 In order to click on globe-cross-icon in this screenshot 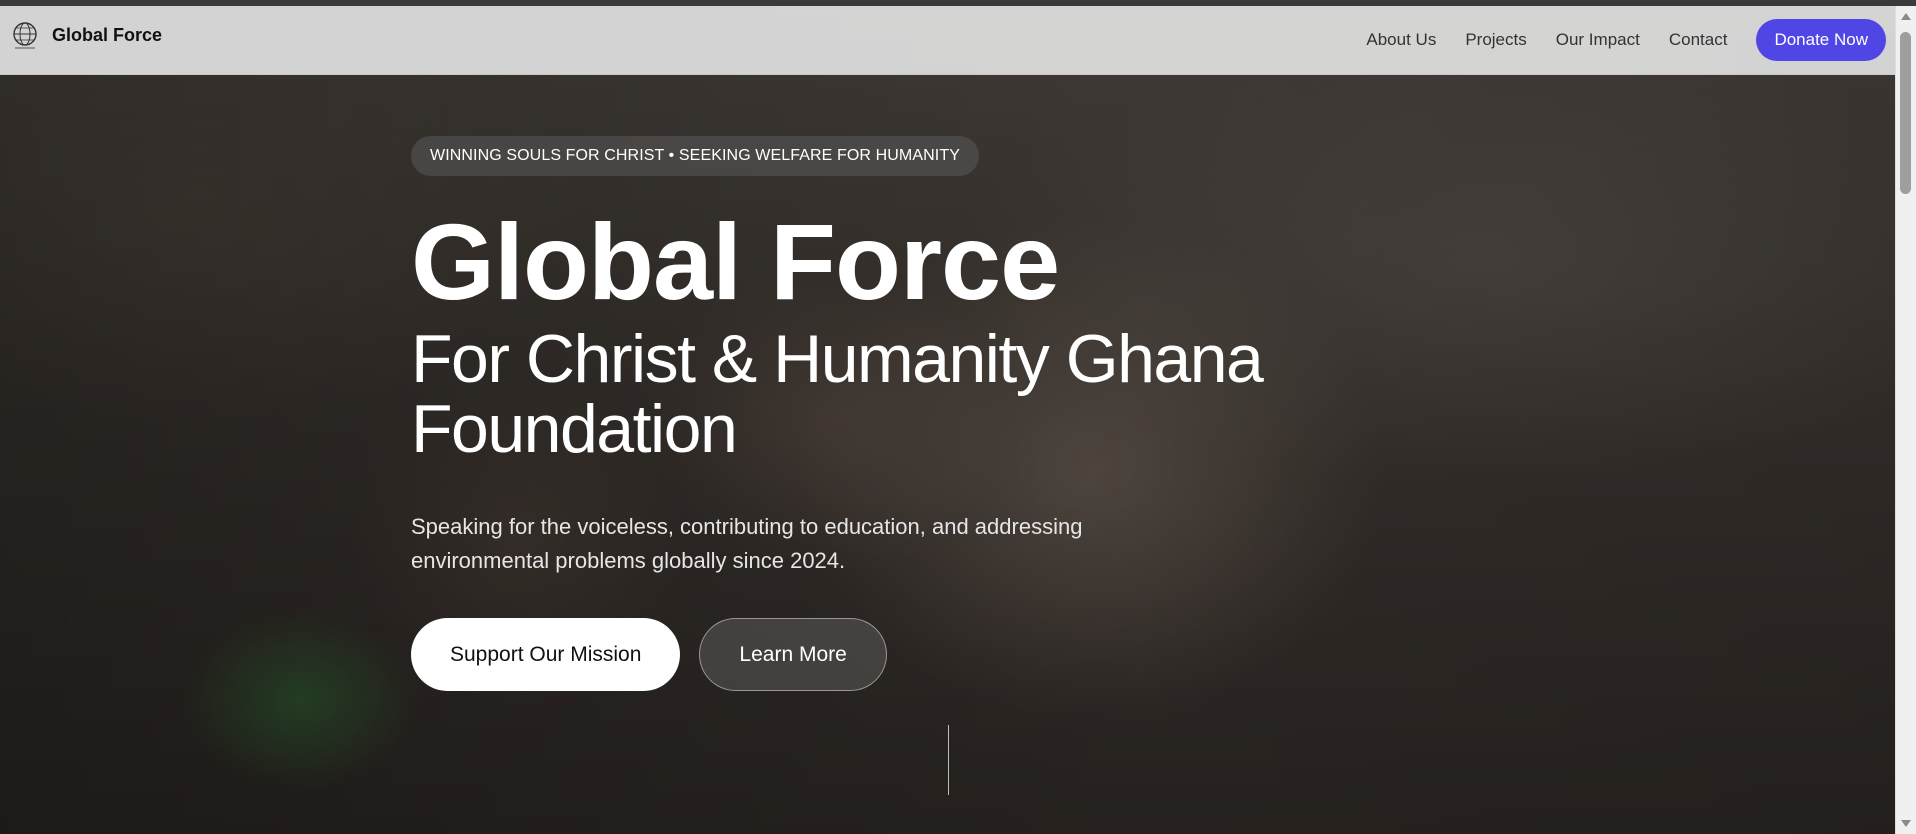, I will do `click(25, 35)`.